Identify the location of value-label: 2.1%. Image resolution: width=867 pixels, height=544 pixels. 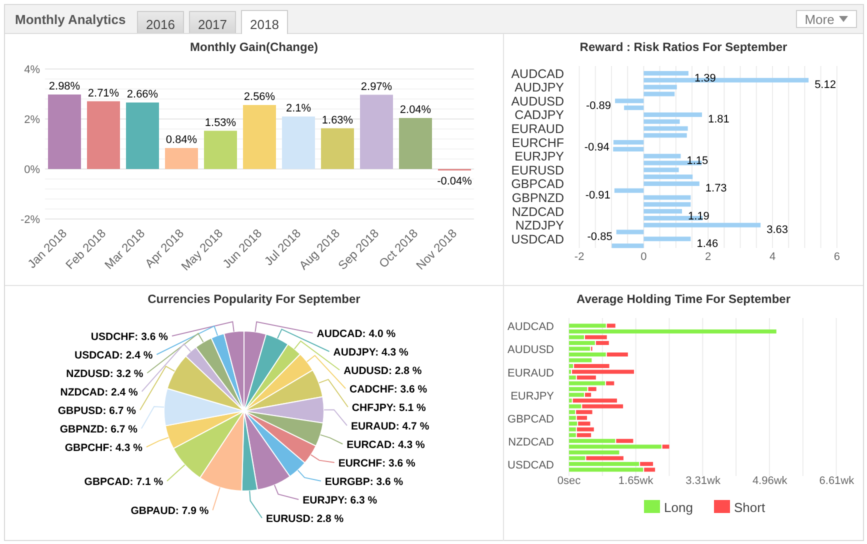
(299, 108).